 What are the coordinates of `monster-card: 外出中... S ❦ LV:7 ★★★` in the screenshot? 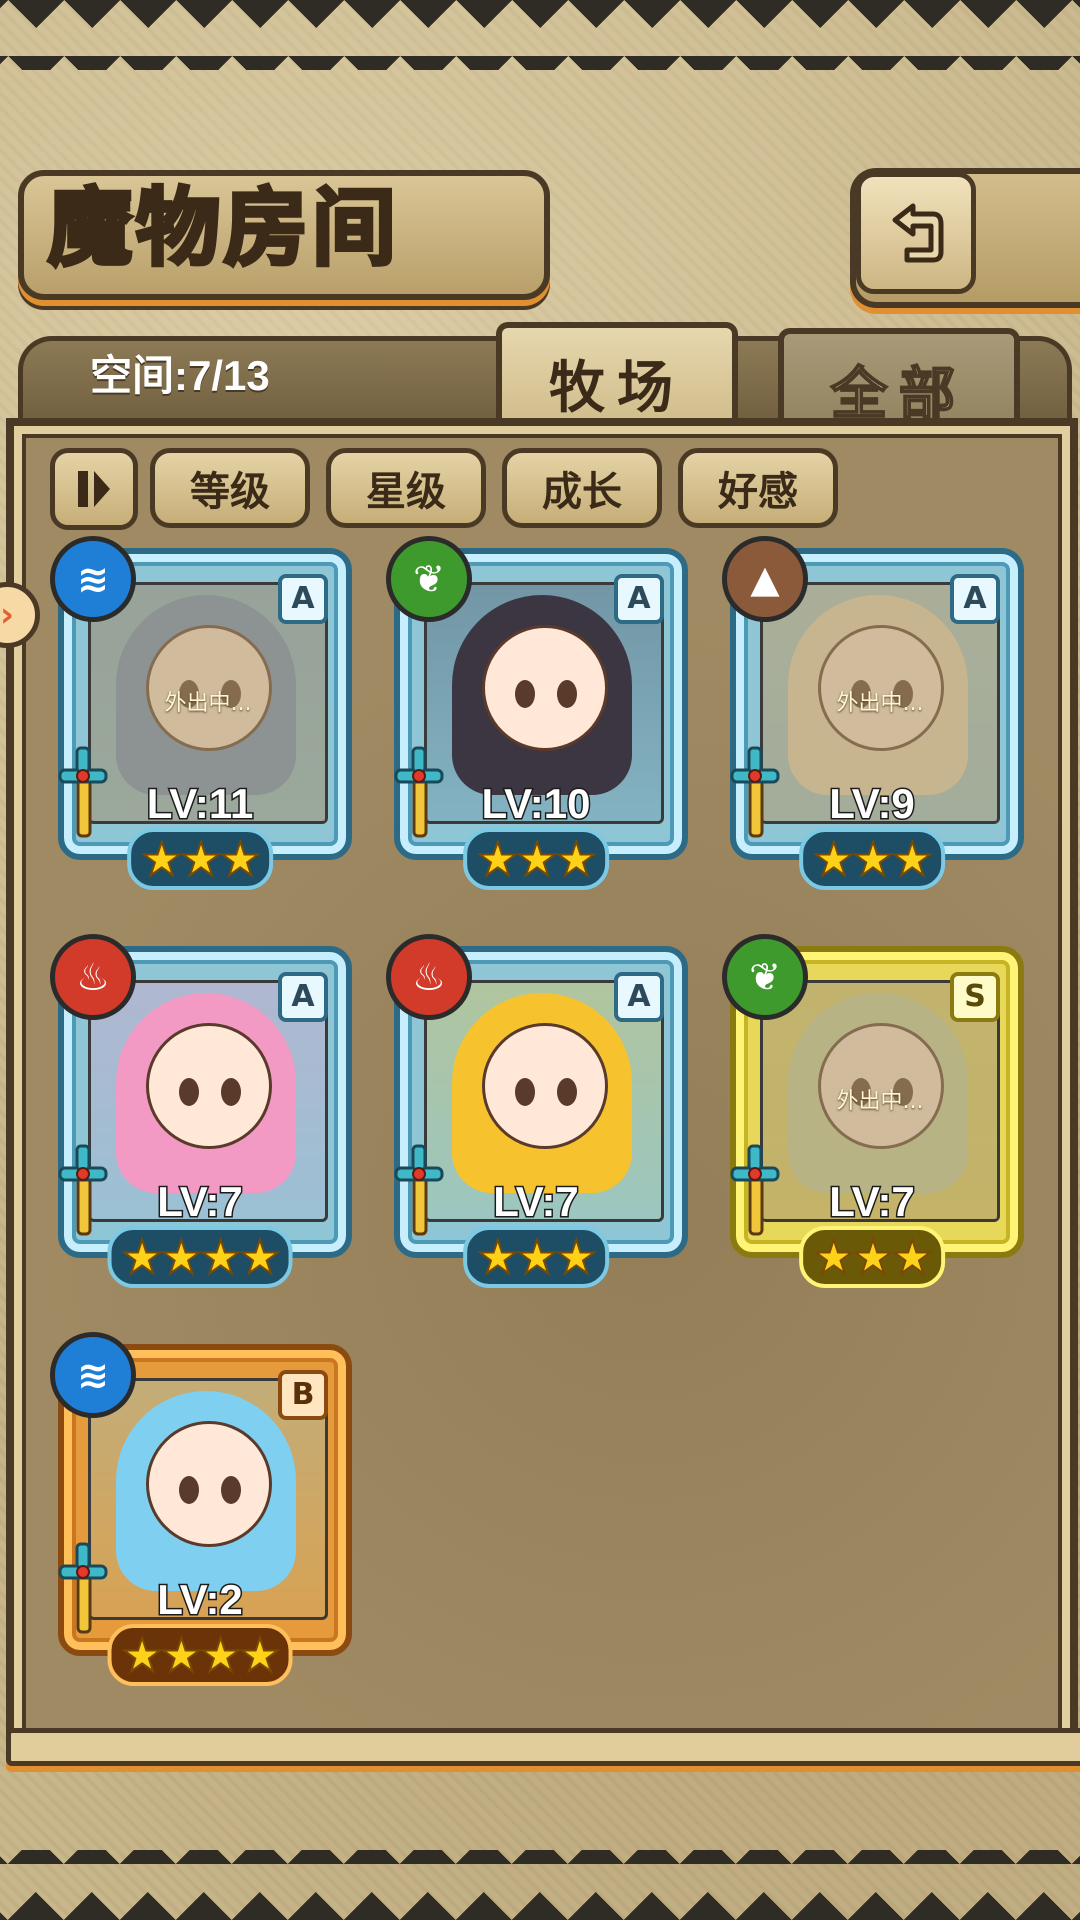 It's located at (873, 1111).